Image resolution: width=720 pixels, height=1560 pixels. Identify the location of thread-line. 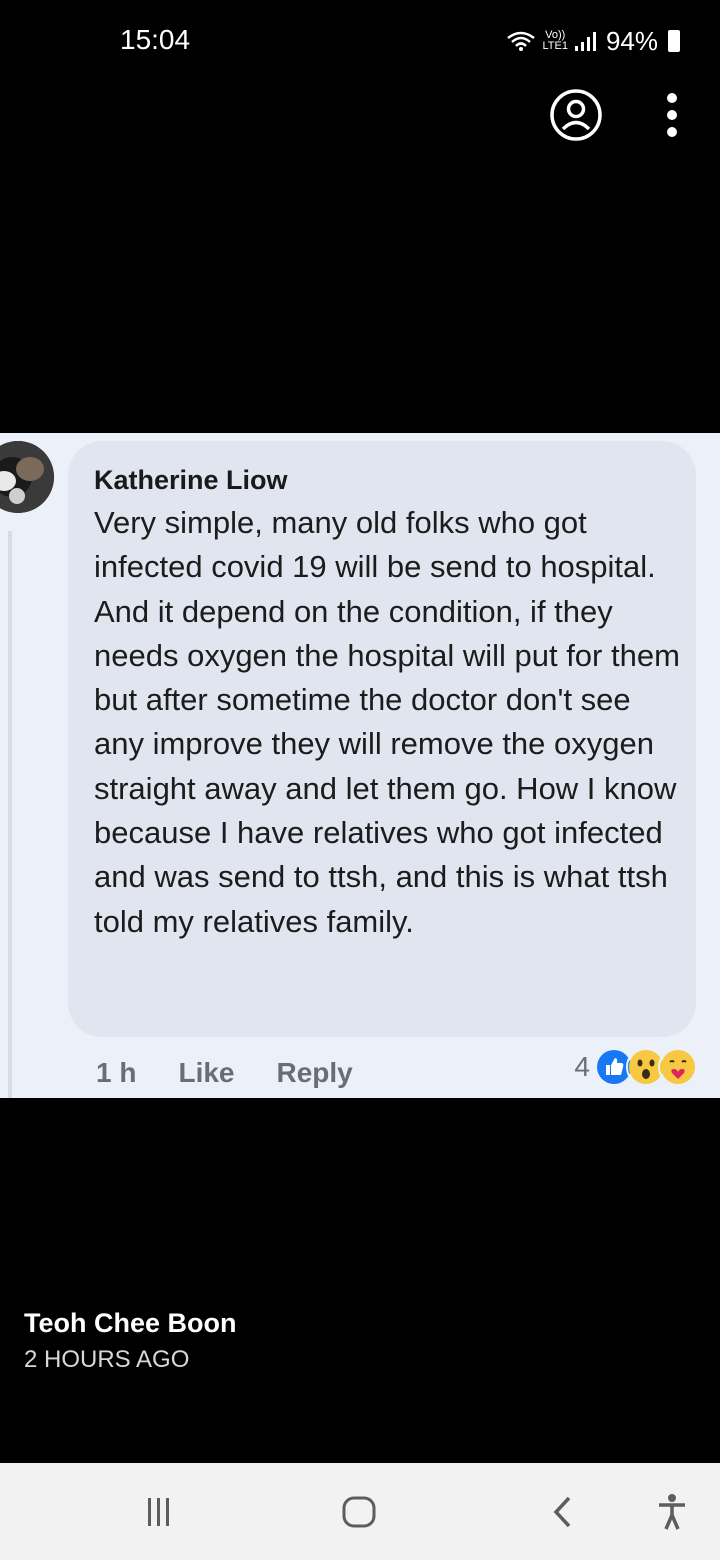
(10, 814).